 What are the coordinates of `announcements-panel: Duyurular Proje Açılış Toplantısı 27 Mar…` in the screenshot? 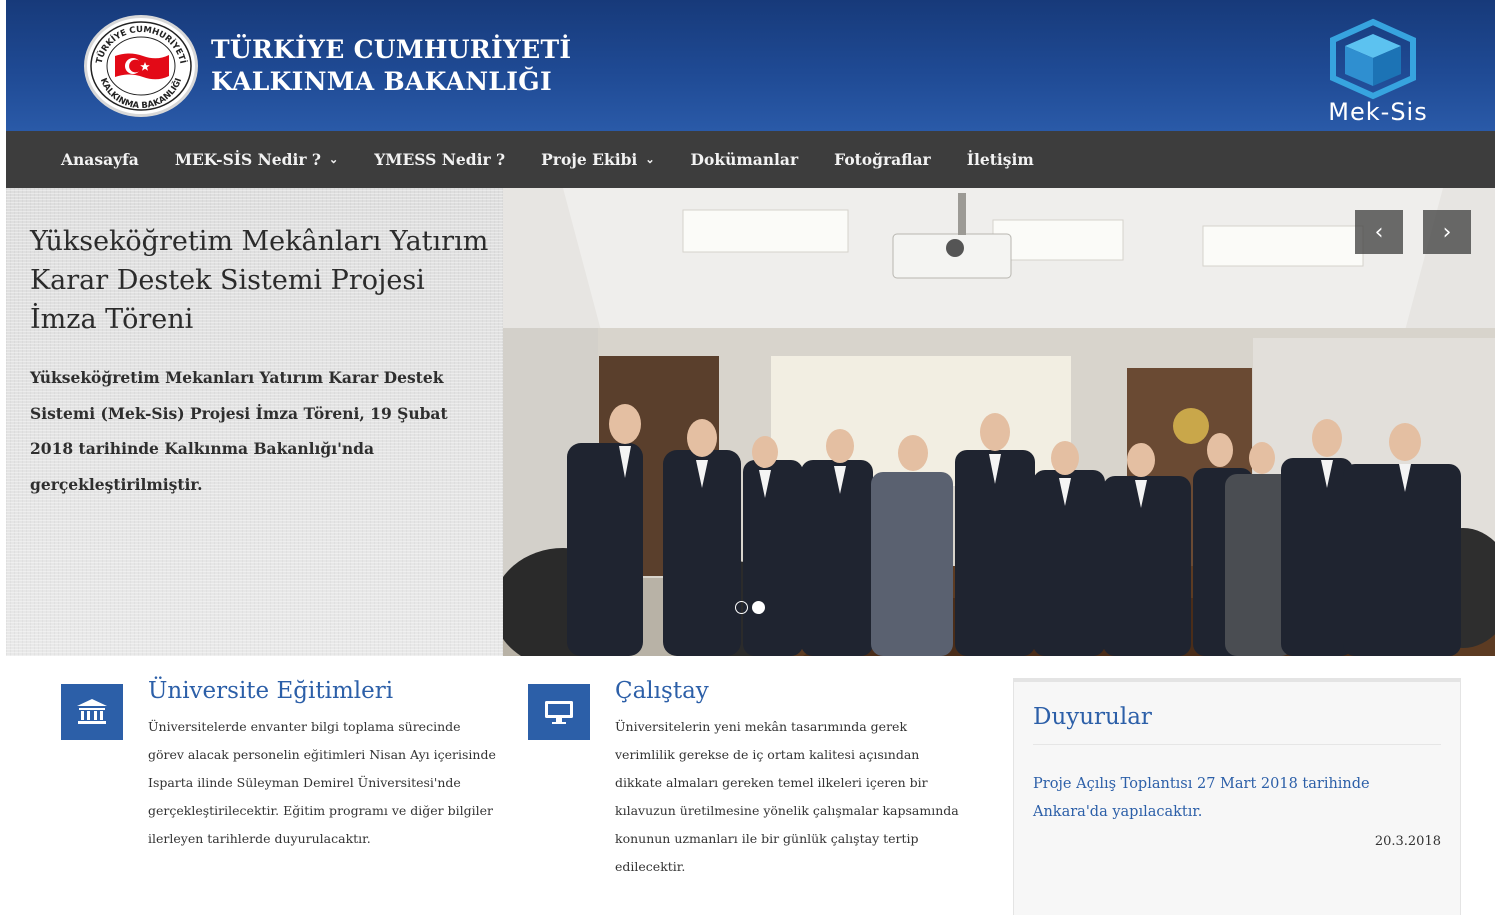 It's located at (1237, 796).